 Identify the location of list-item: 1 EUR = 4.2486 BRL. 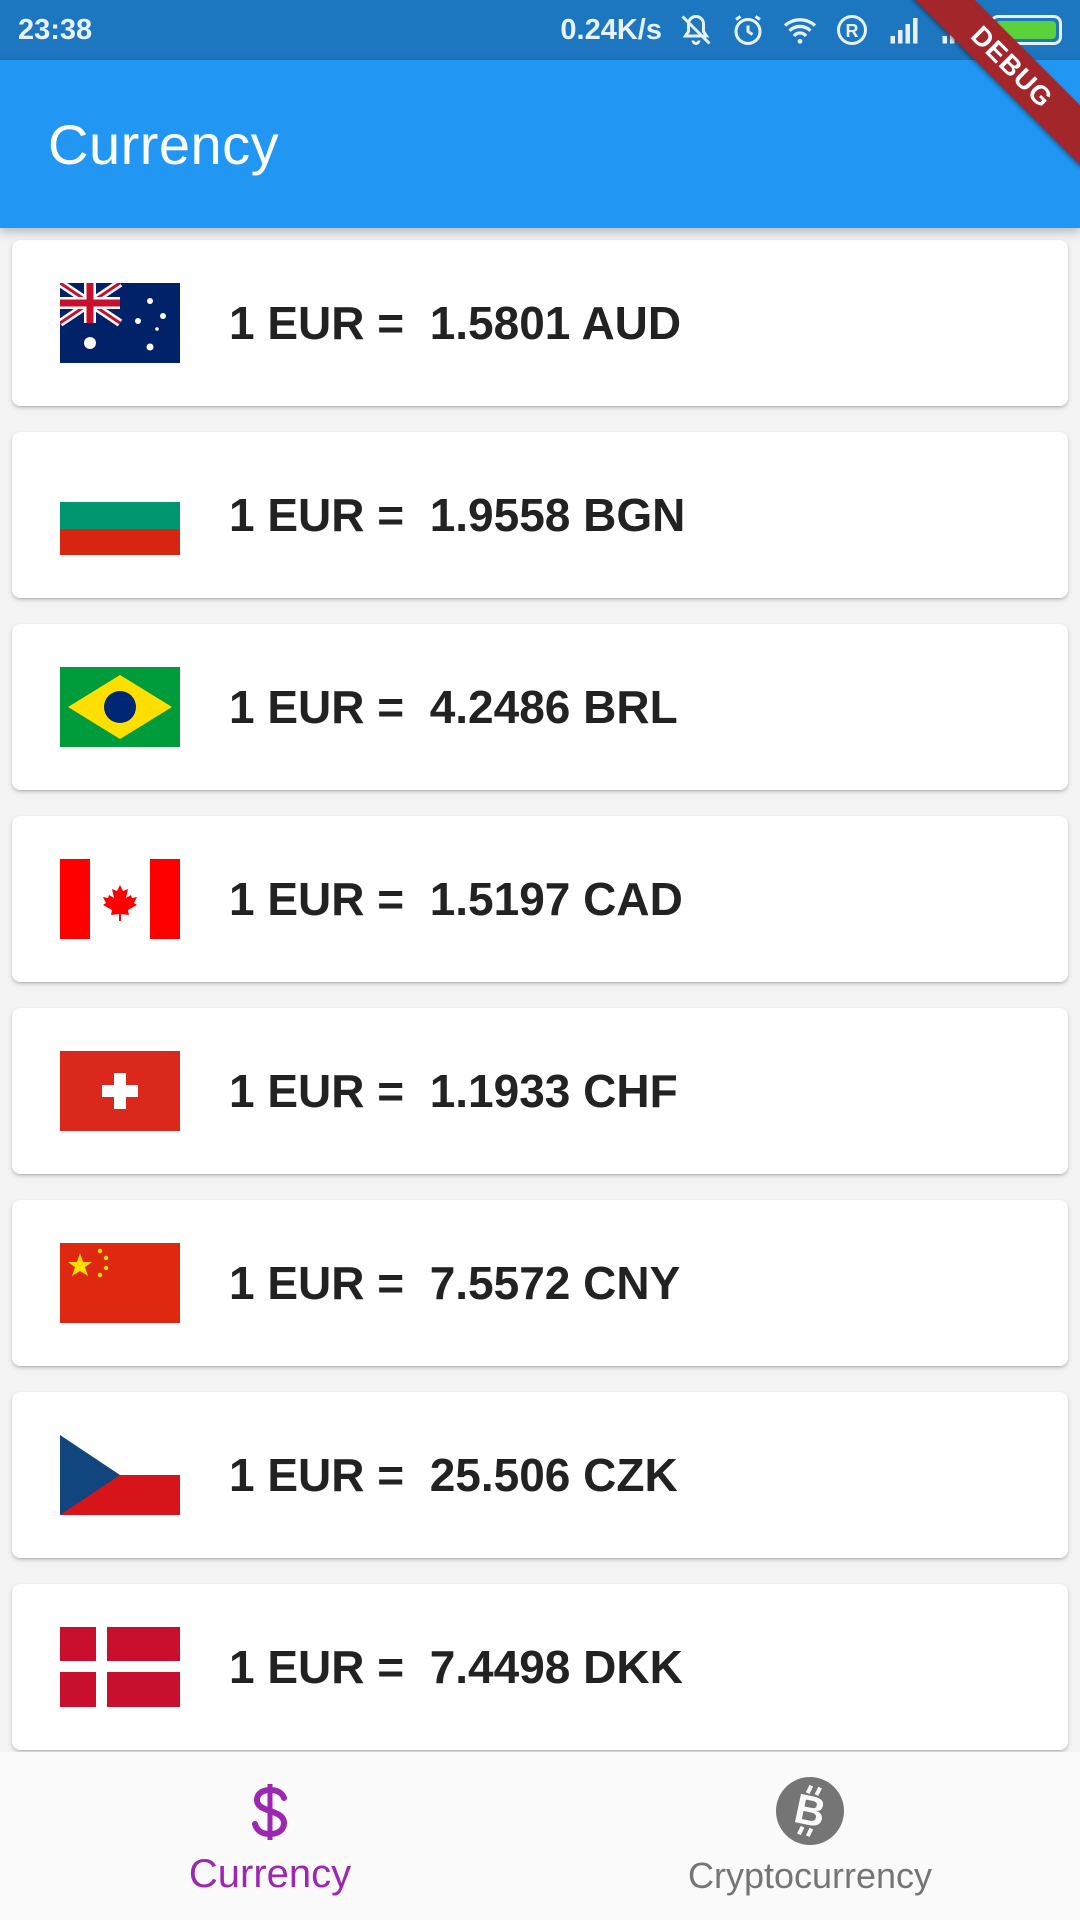
(540, 707).